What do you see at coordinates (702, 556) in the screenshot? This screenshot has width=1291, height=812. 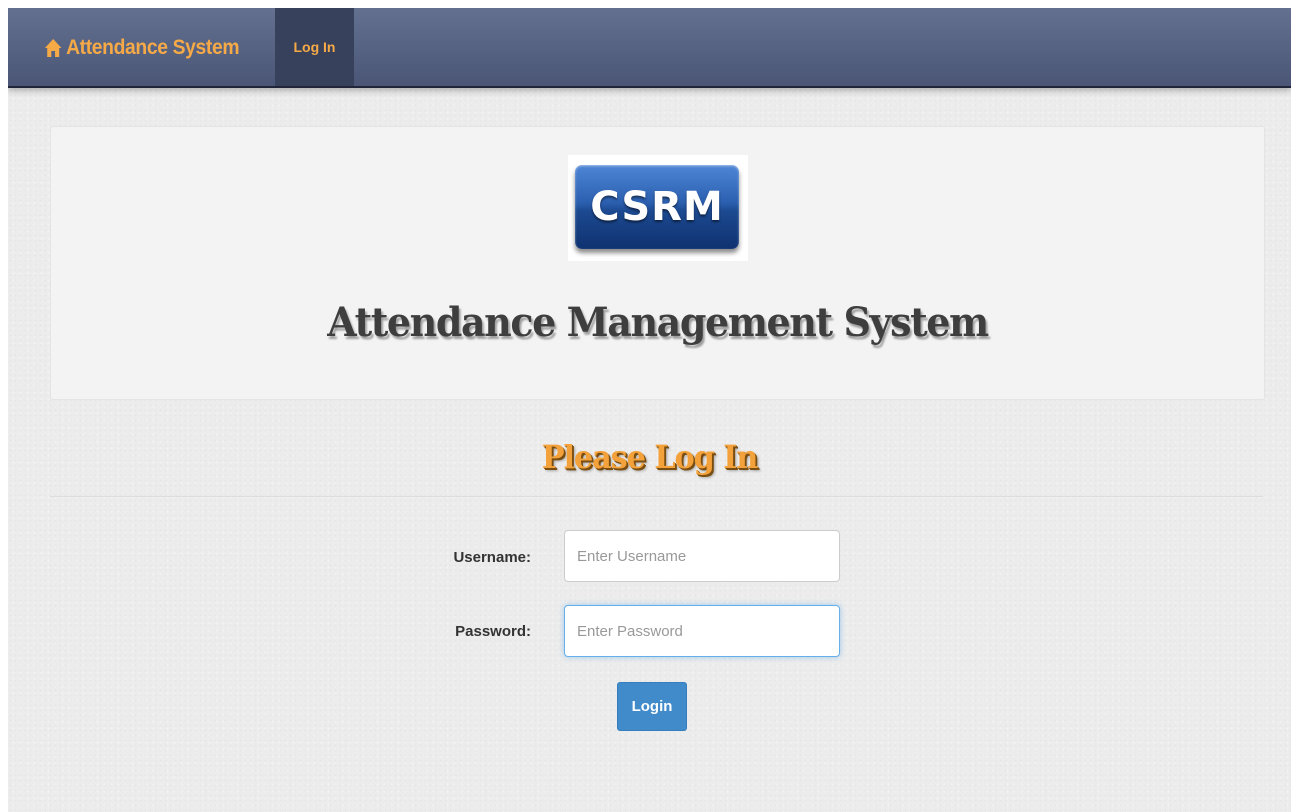 I see `username-input` at bounding box center [702, 556].